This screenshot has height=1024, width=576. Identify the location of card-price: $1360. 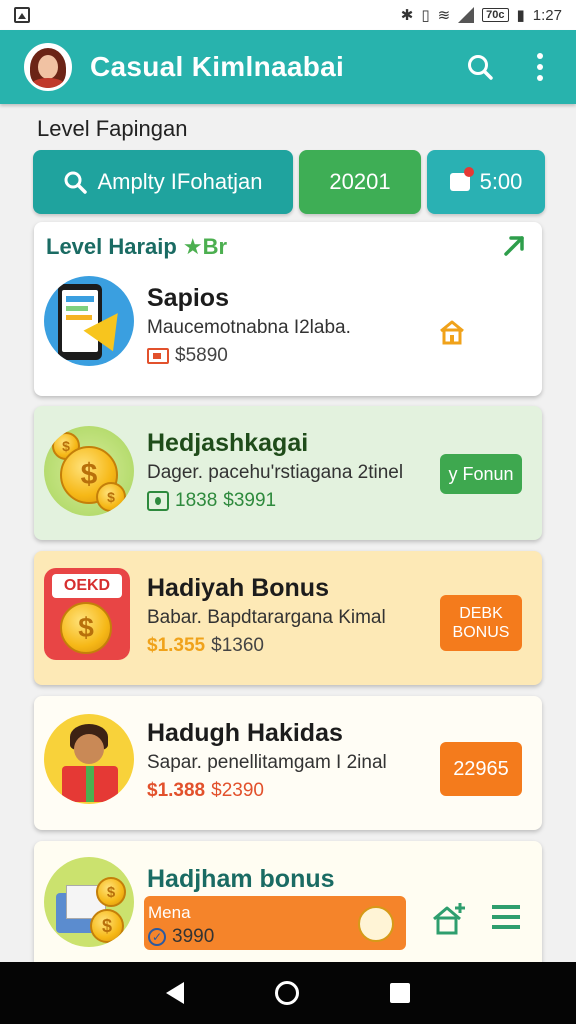
(237, 645).